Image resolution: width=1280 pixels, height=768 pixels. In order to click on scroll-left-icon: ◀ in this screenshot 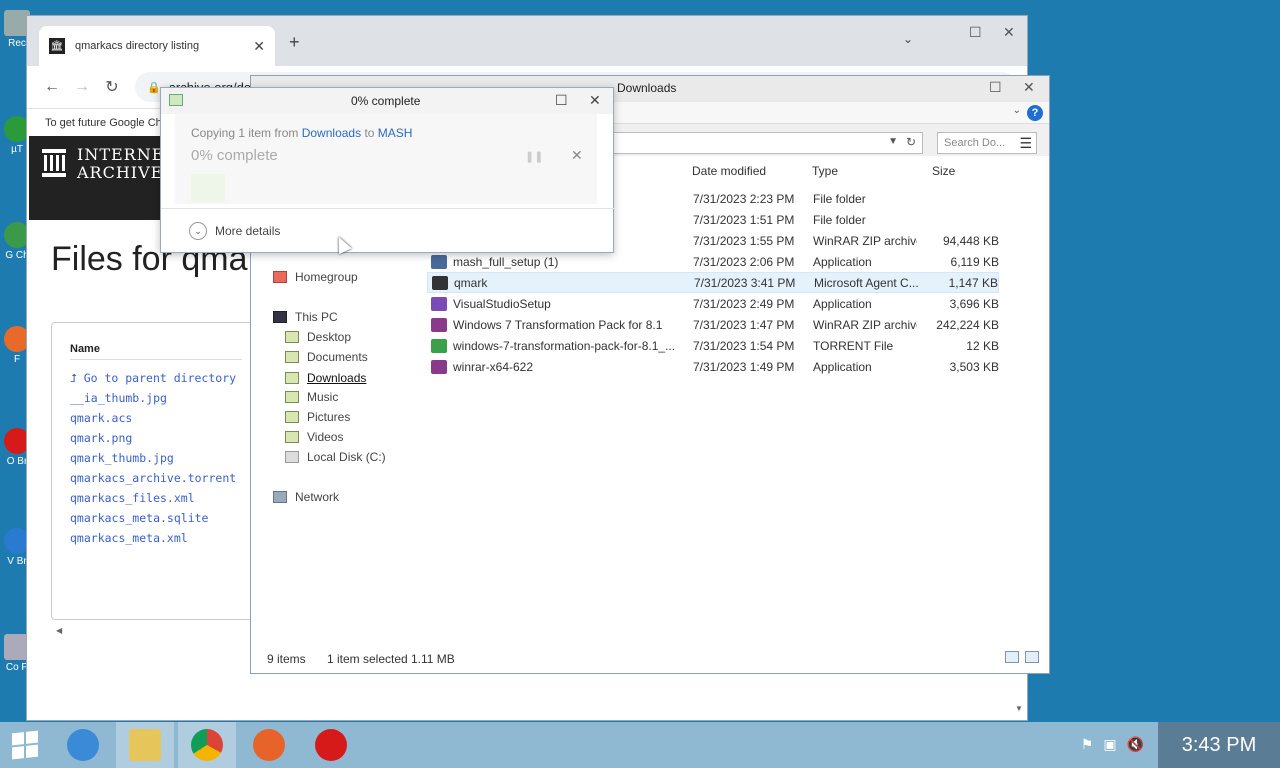, I will do `click(59, 630)`.